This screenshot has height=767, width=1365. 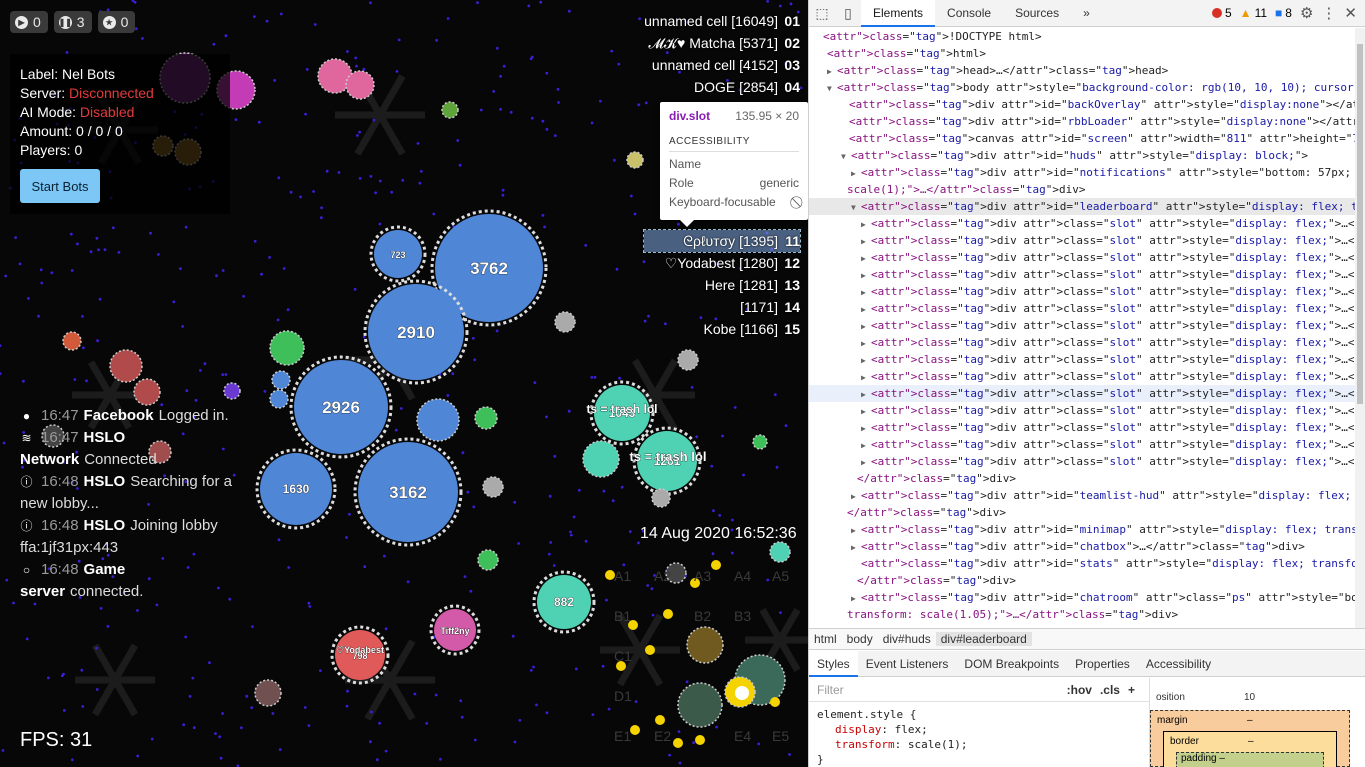 I want to click on player-cell, so click(x=486, y=418).